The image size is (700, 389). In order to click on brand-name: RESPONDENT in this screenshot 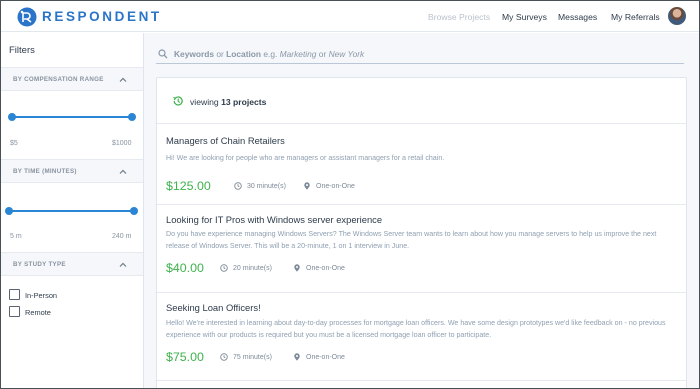, I will do `click(102, 16)`.